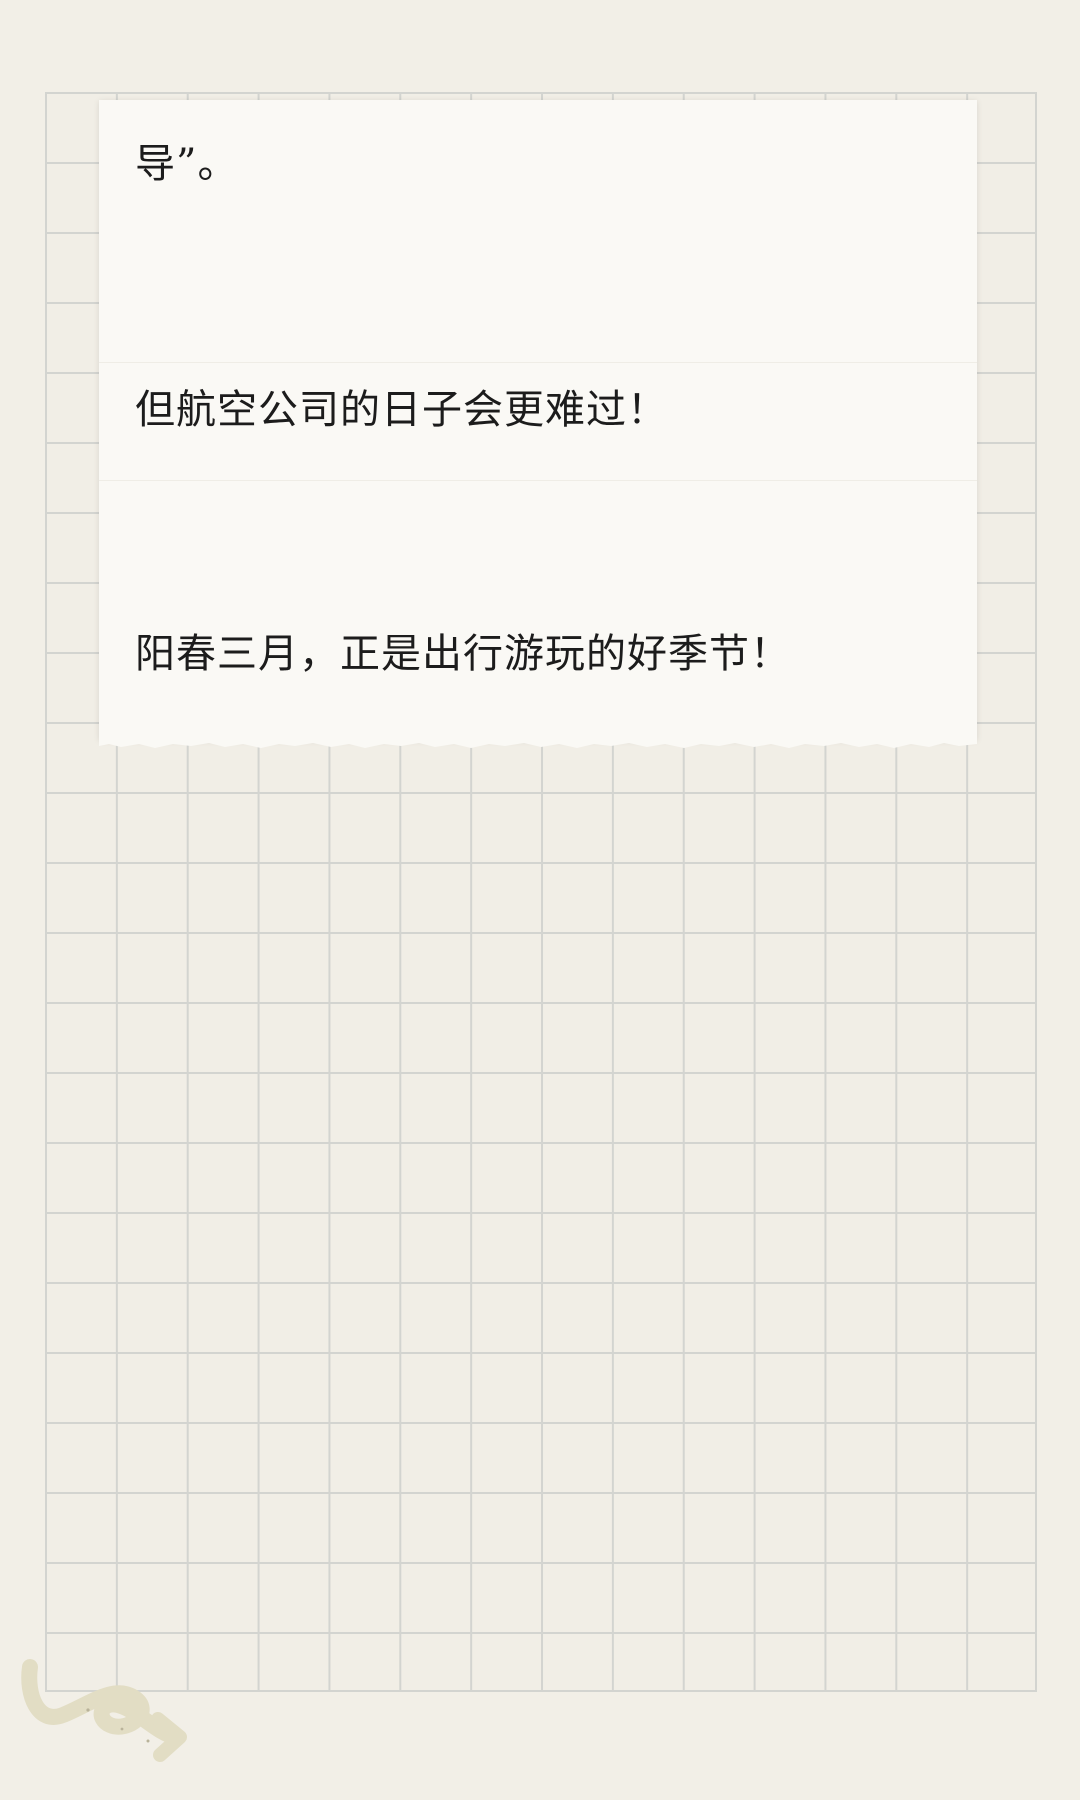 This screenshot has height=1800, width=1080. I want to click on torn-paper-edge, so click(538, 743).